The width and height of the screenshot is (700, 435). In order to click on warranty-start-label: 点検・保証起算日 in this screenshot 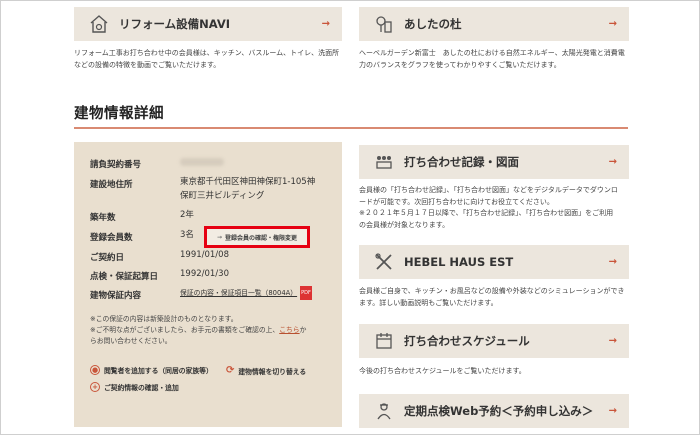, I will do `click(124, 277)`.